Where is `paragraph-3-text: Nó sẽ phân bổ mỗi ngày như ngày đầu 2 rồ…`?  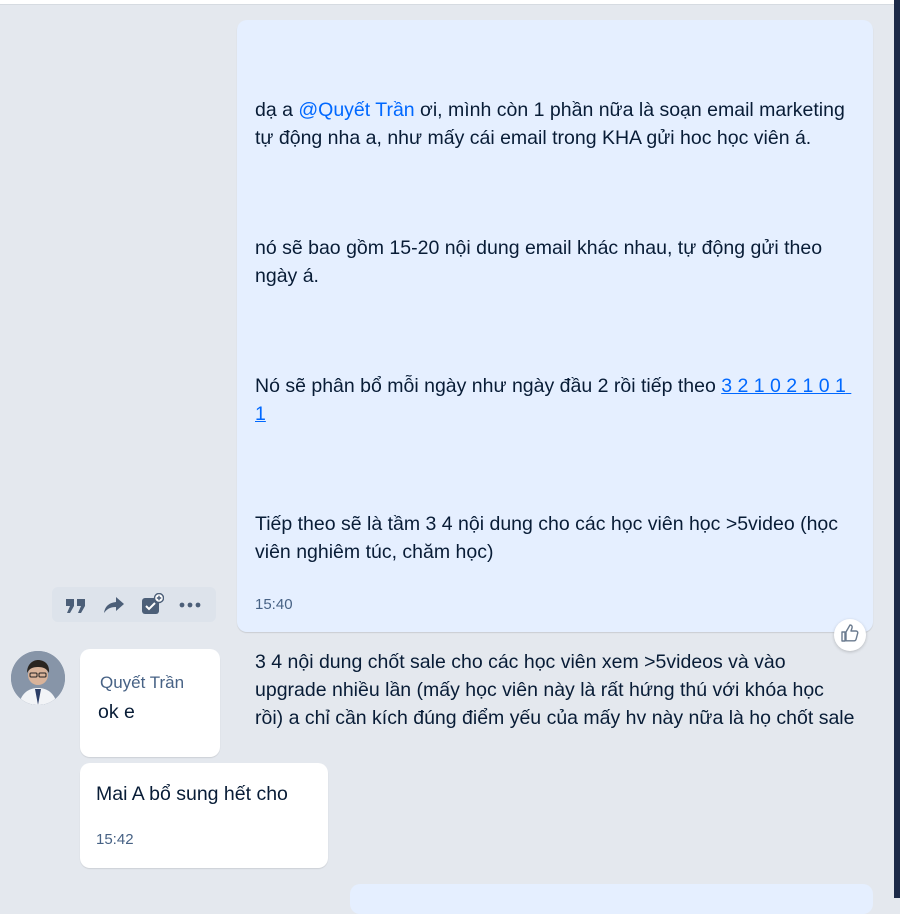 paragraph-3-text: Nó sẽ phân bổ mỗi ngày như ngày đầu 2 rồ… is located at coordinates (488, 386).